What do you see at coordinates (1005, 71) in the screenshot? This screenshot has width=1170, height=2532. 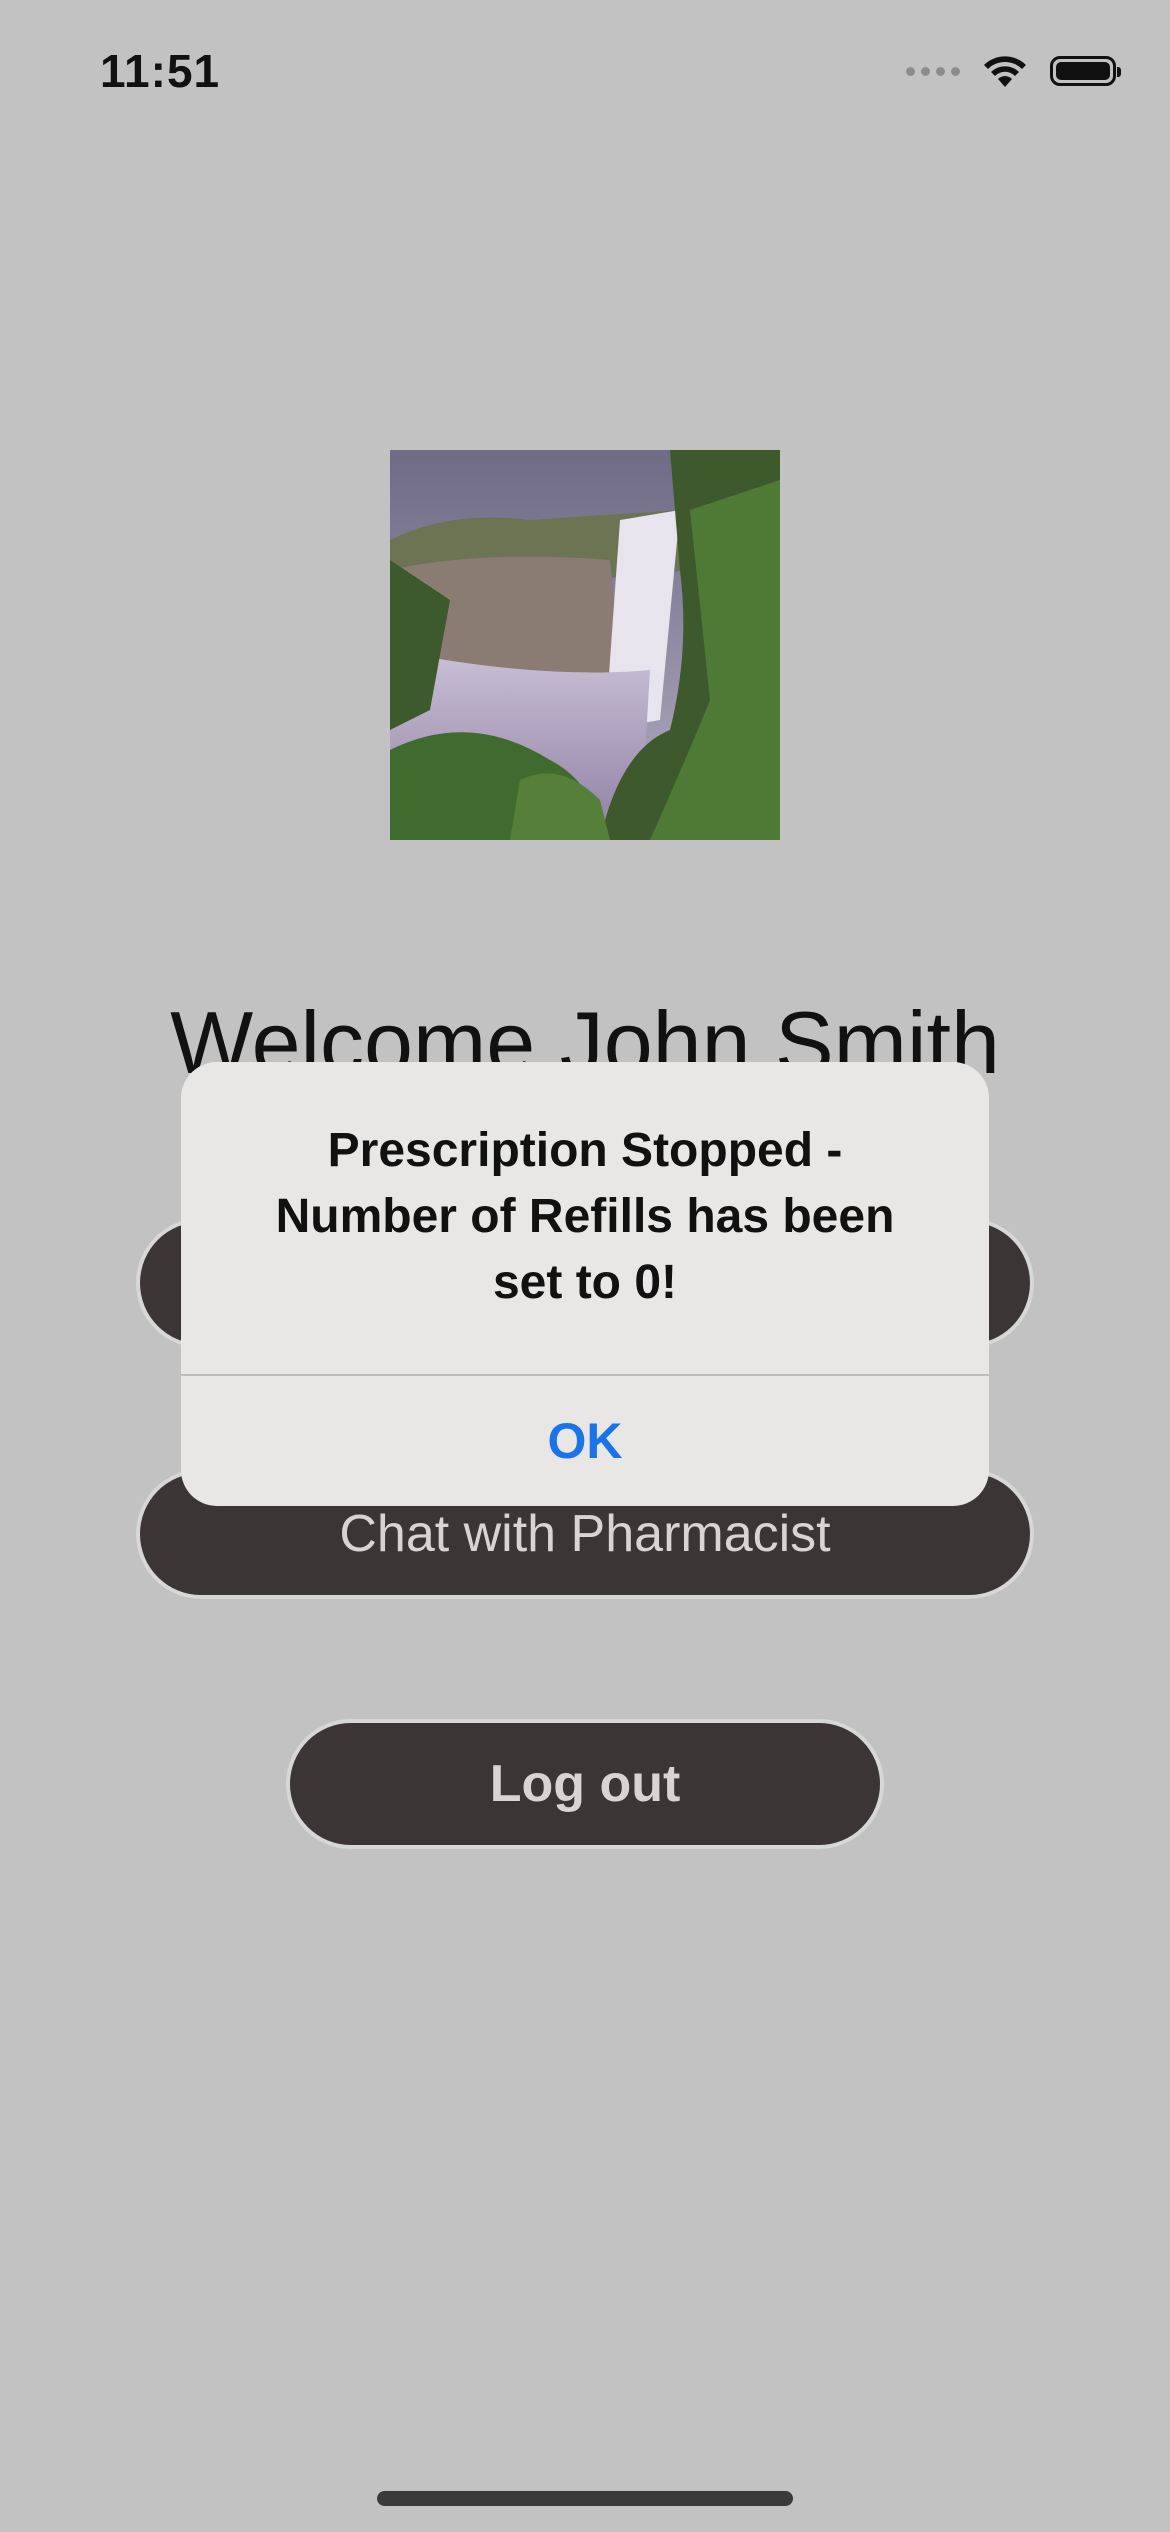 I see `wifi-icon` at bounding box center [1005, 71].